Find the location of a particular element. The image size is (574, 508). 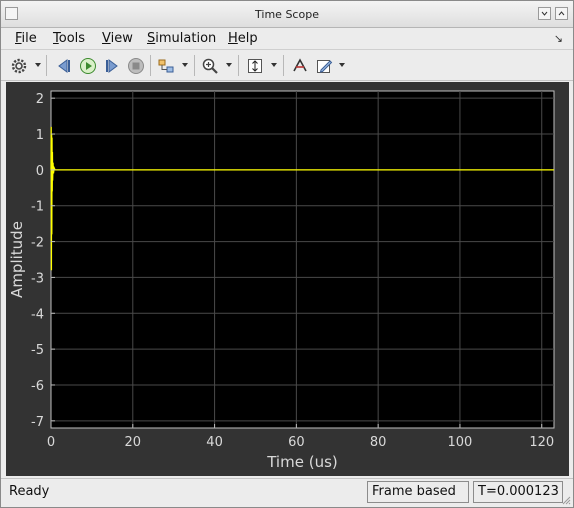

y-tick-label: -1 is located at coordinates (37, 207).